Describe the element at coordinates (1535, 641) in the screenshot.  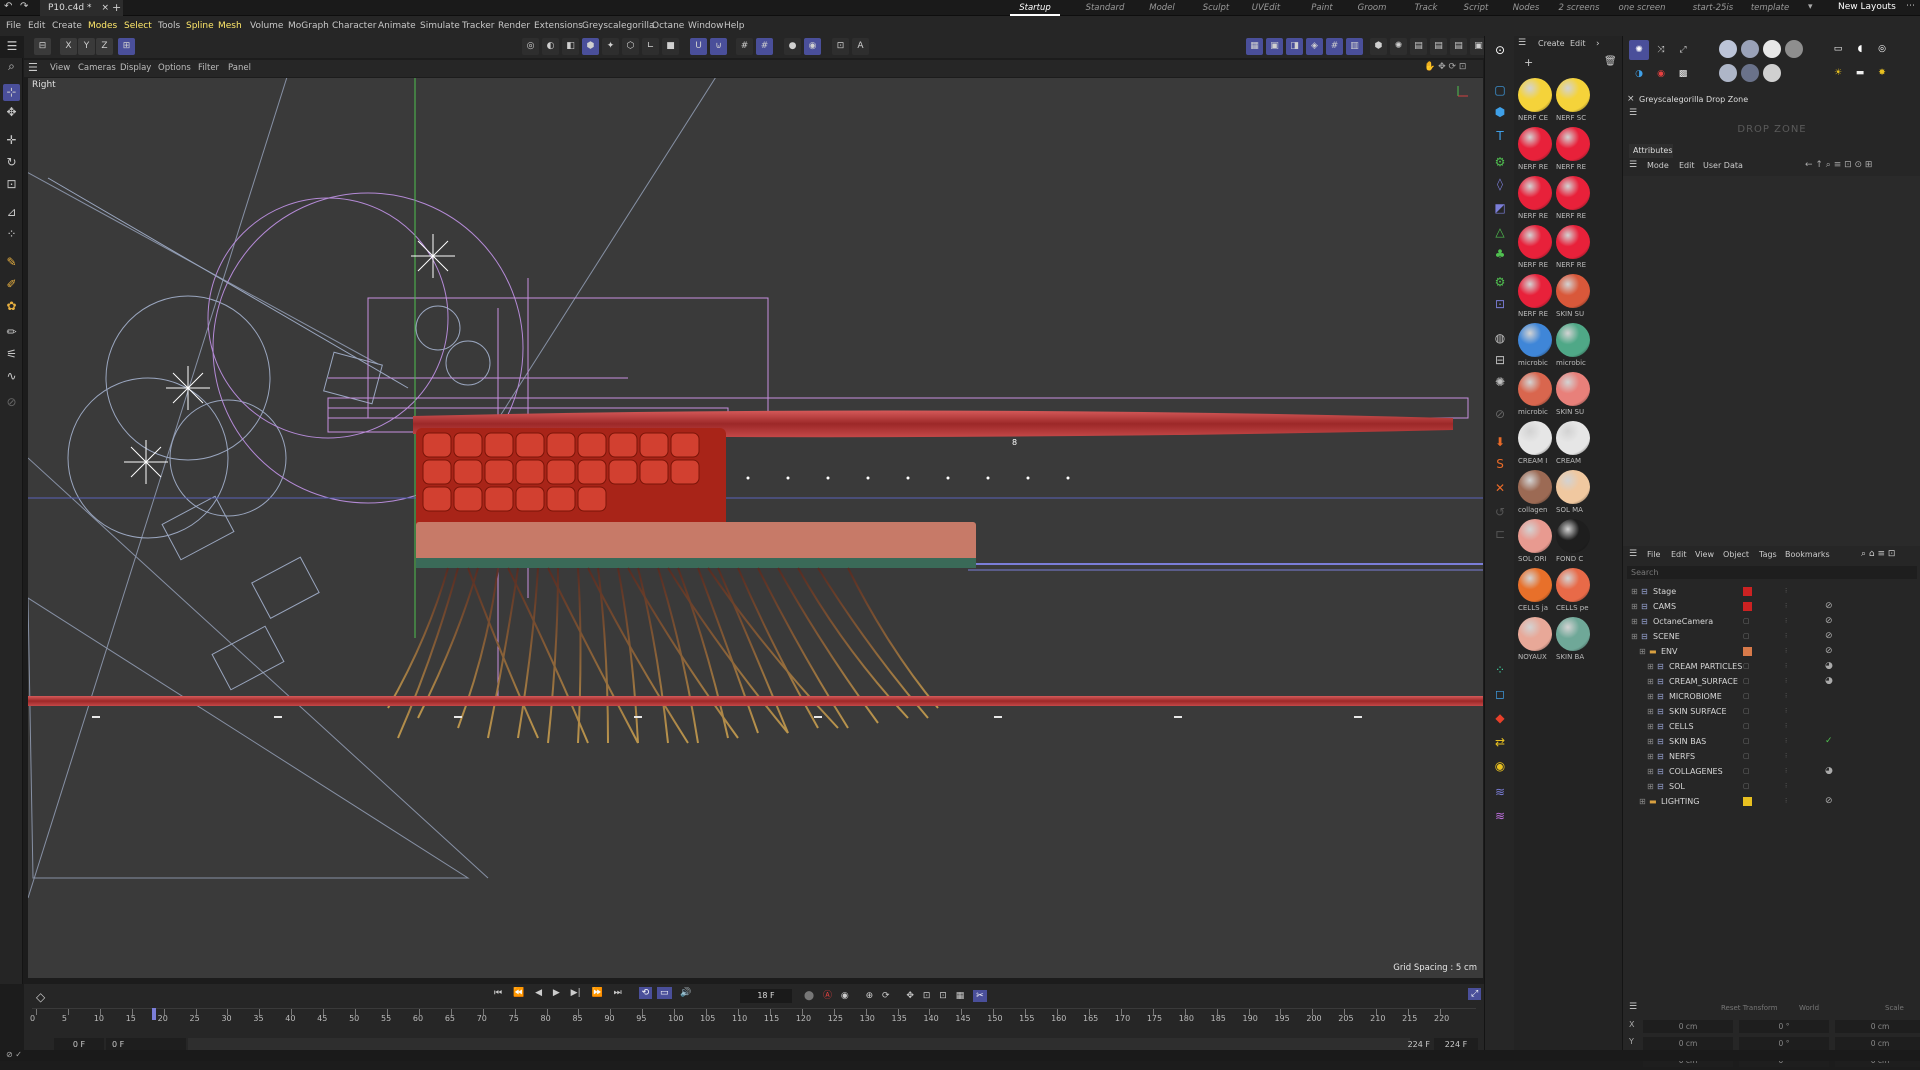
I see `material-swatch: NOYAUX` at that location.